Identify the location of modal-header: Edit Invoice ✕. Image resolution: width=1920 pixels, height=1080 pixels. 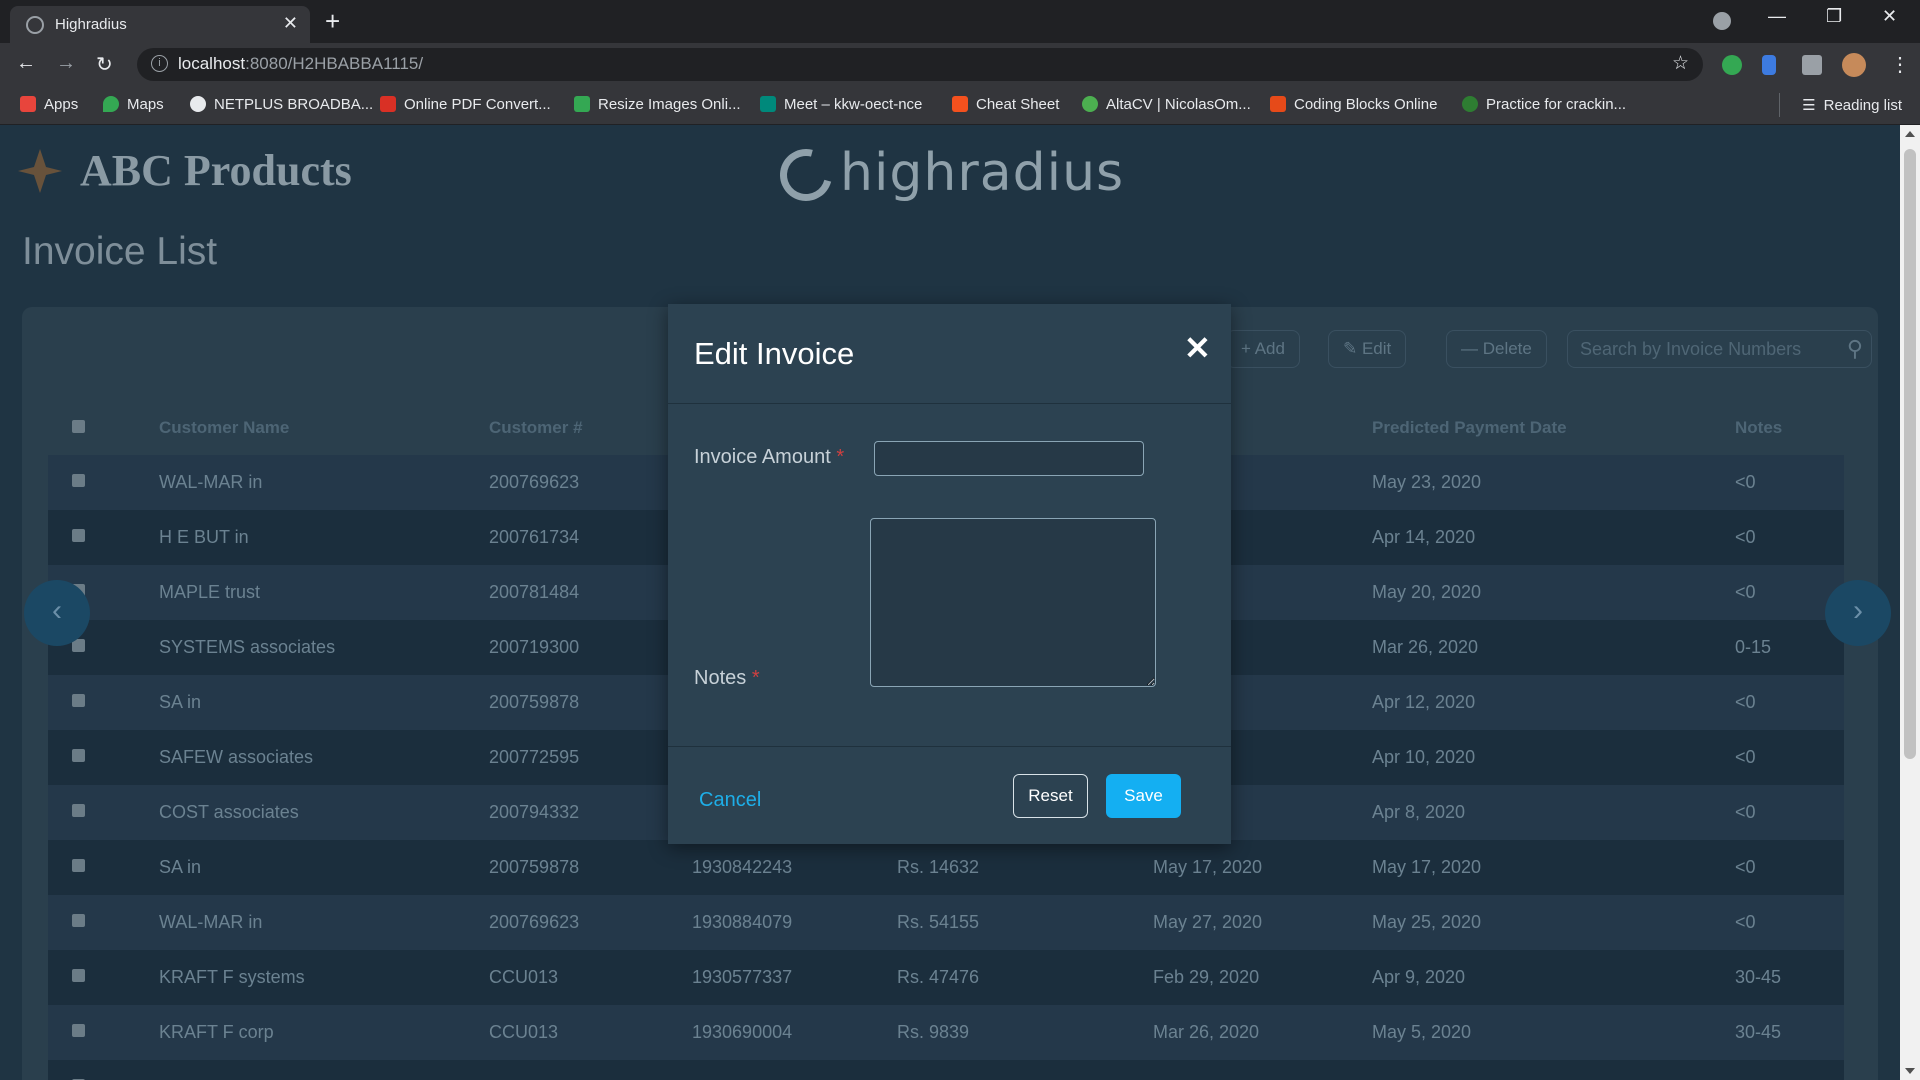
(949, 354).